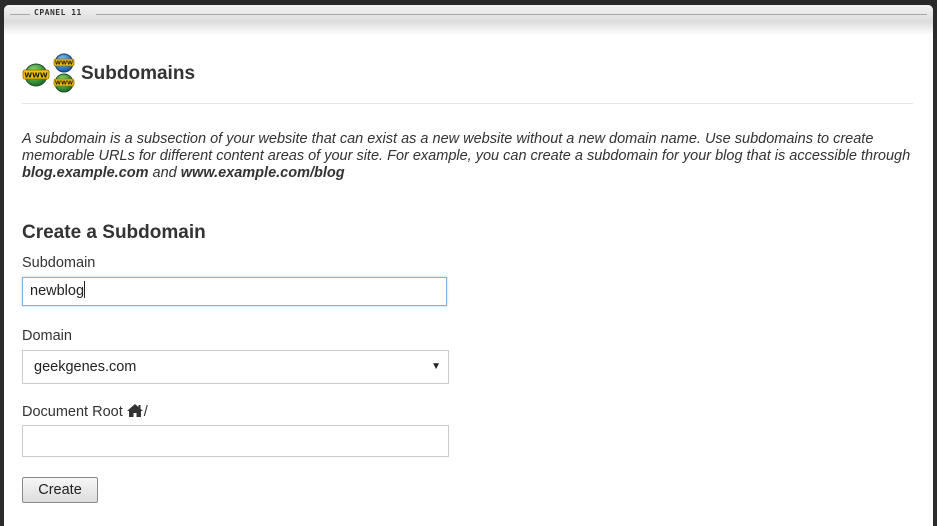  Describe the element at coordinates (59, 263) in the screenshot. I see `subdomain-label: Subdomain` at that location.